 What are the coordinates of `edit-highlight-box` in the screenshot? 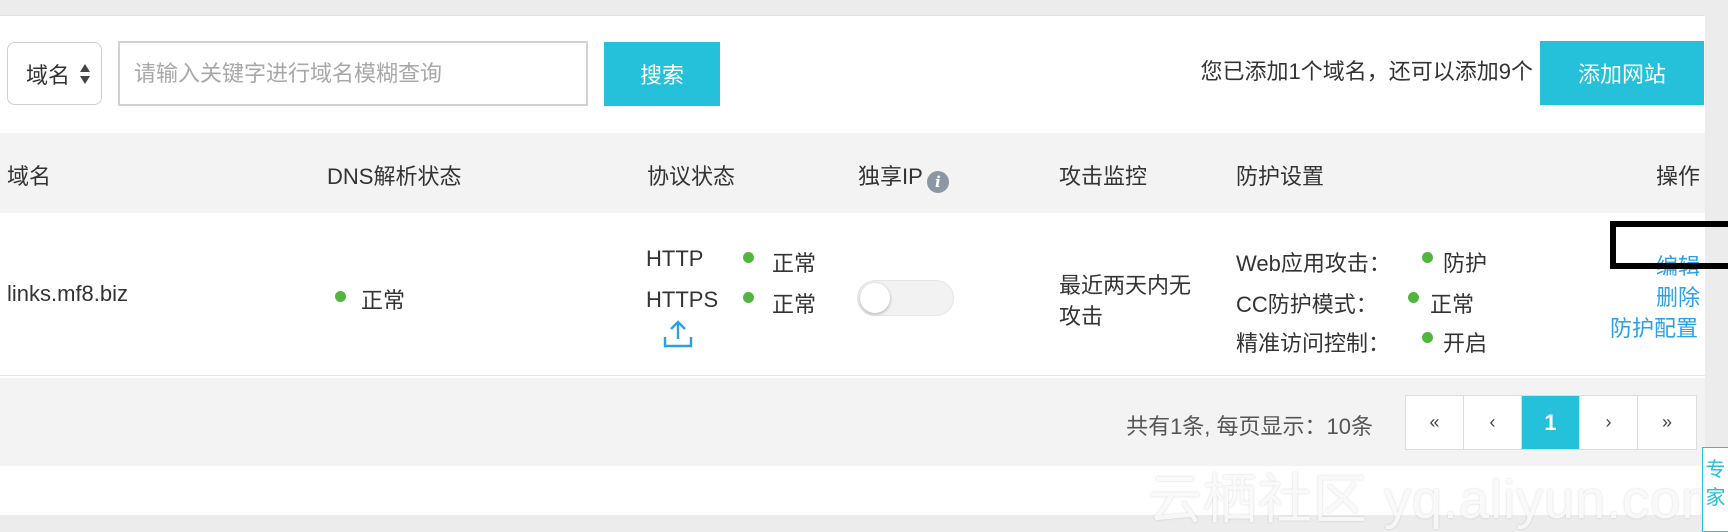 It's located at (1669, 245).